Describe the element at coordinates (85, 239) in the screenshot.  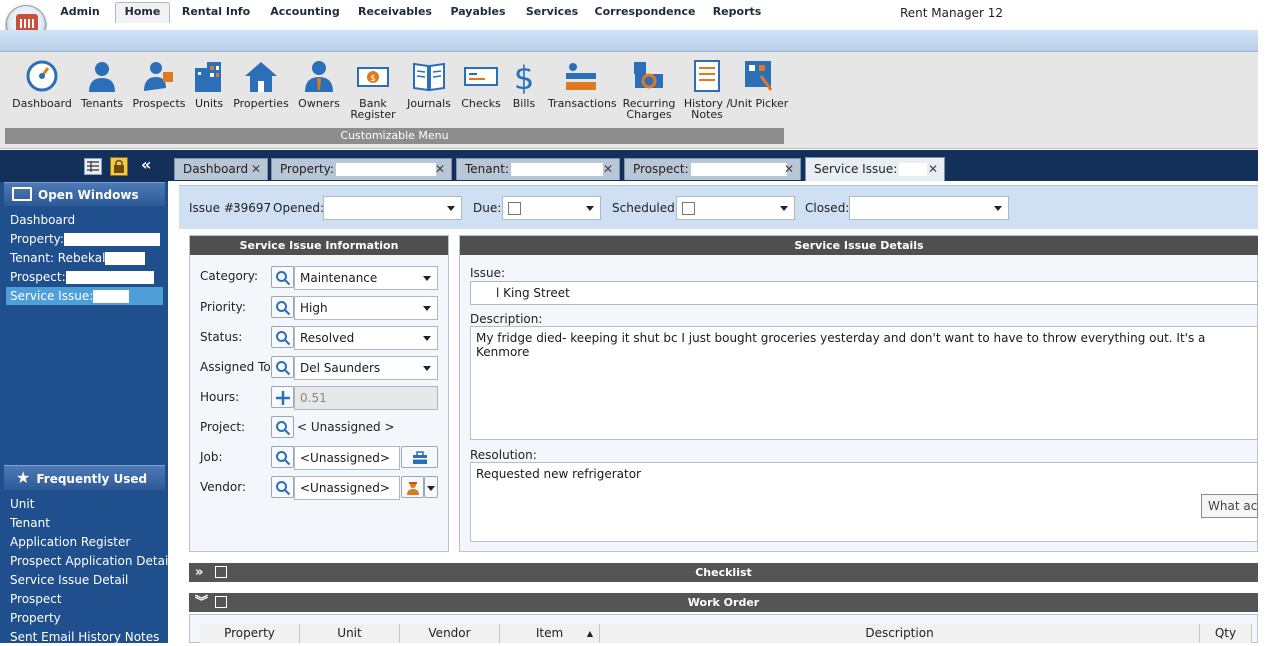
I see `open-window-property: Property:` at that location.